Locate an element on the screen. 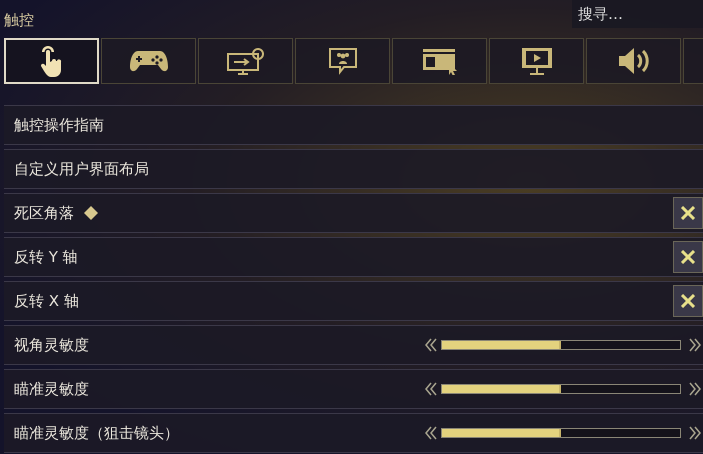 The width and height of the screenshot is (703, 454). setting-label: 自定义用户界面布局 is located at coordinates (81, 169).